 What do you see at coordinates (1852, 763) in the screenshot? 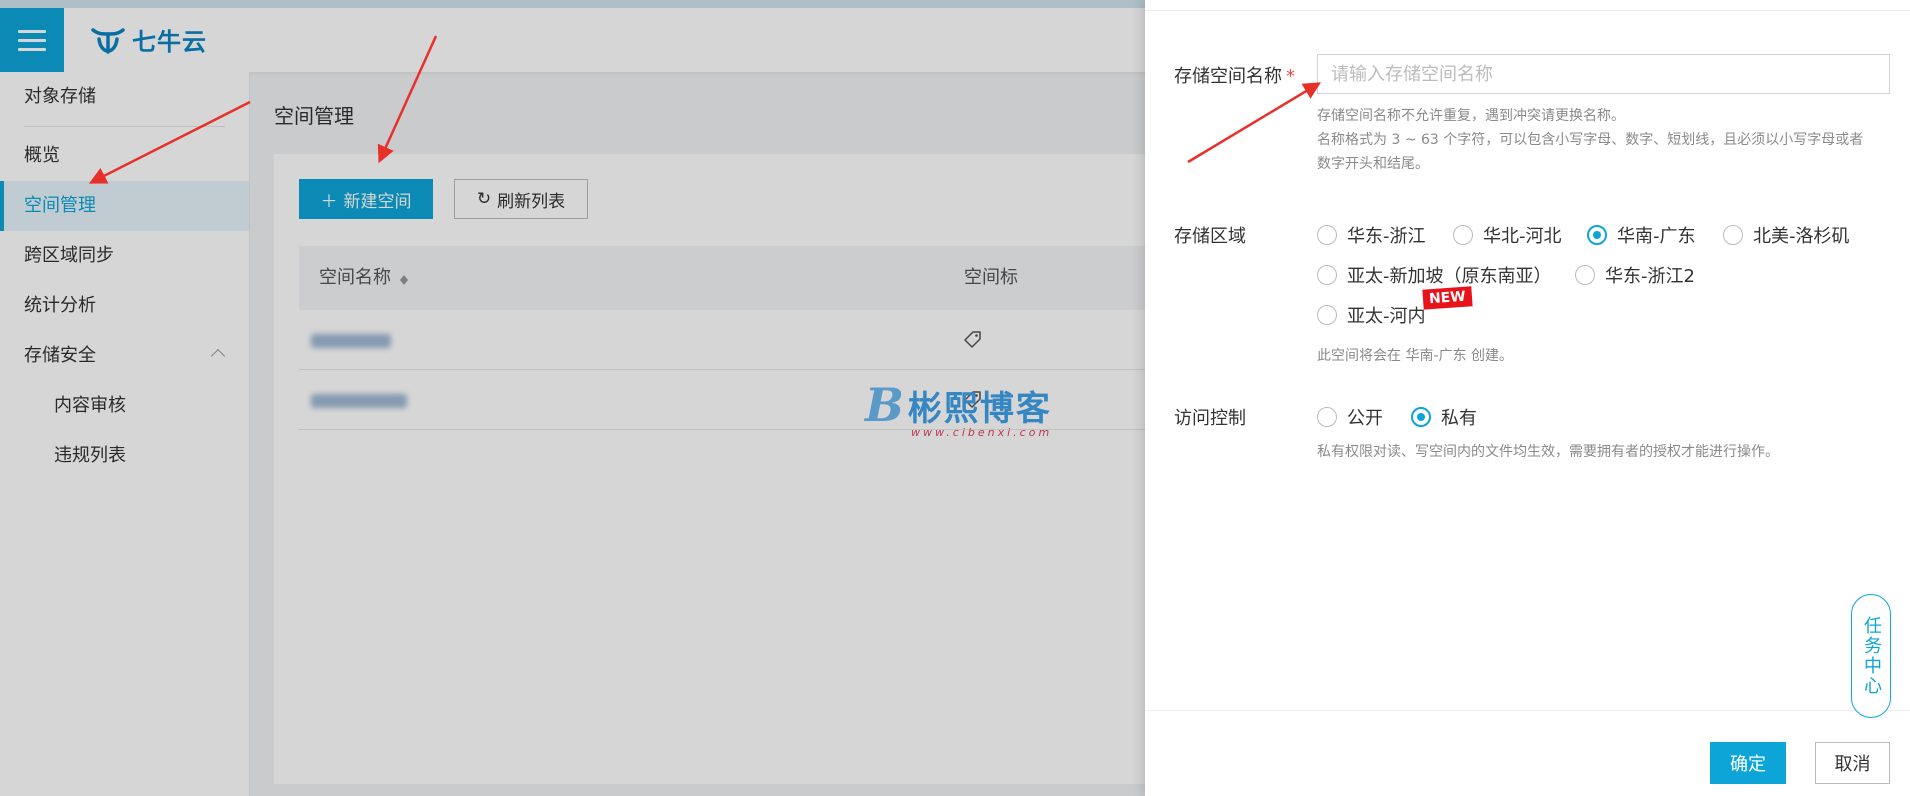
I see `cancel-button: 取消` at bounding box center [1852, 763].